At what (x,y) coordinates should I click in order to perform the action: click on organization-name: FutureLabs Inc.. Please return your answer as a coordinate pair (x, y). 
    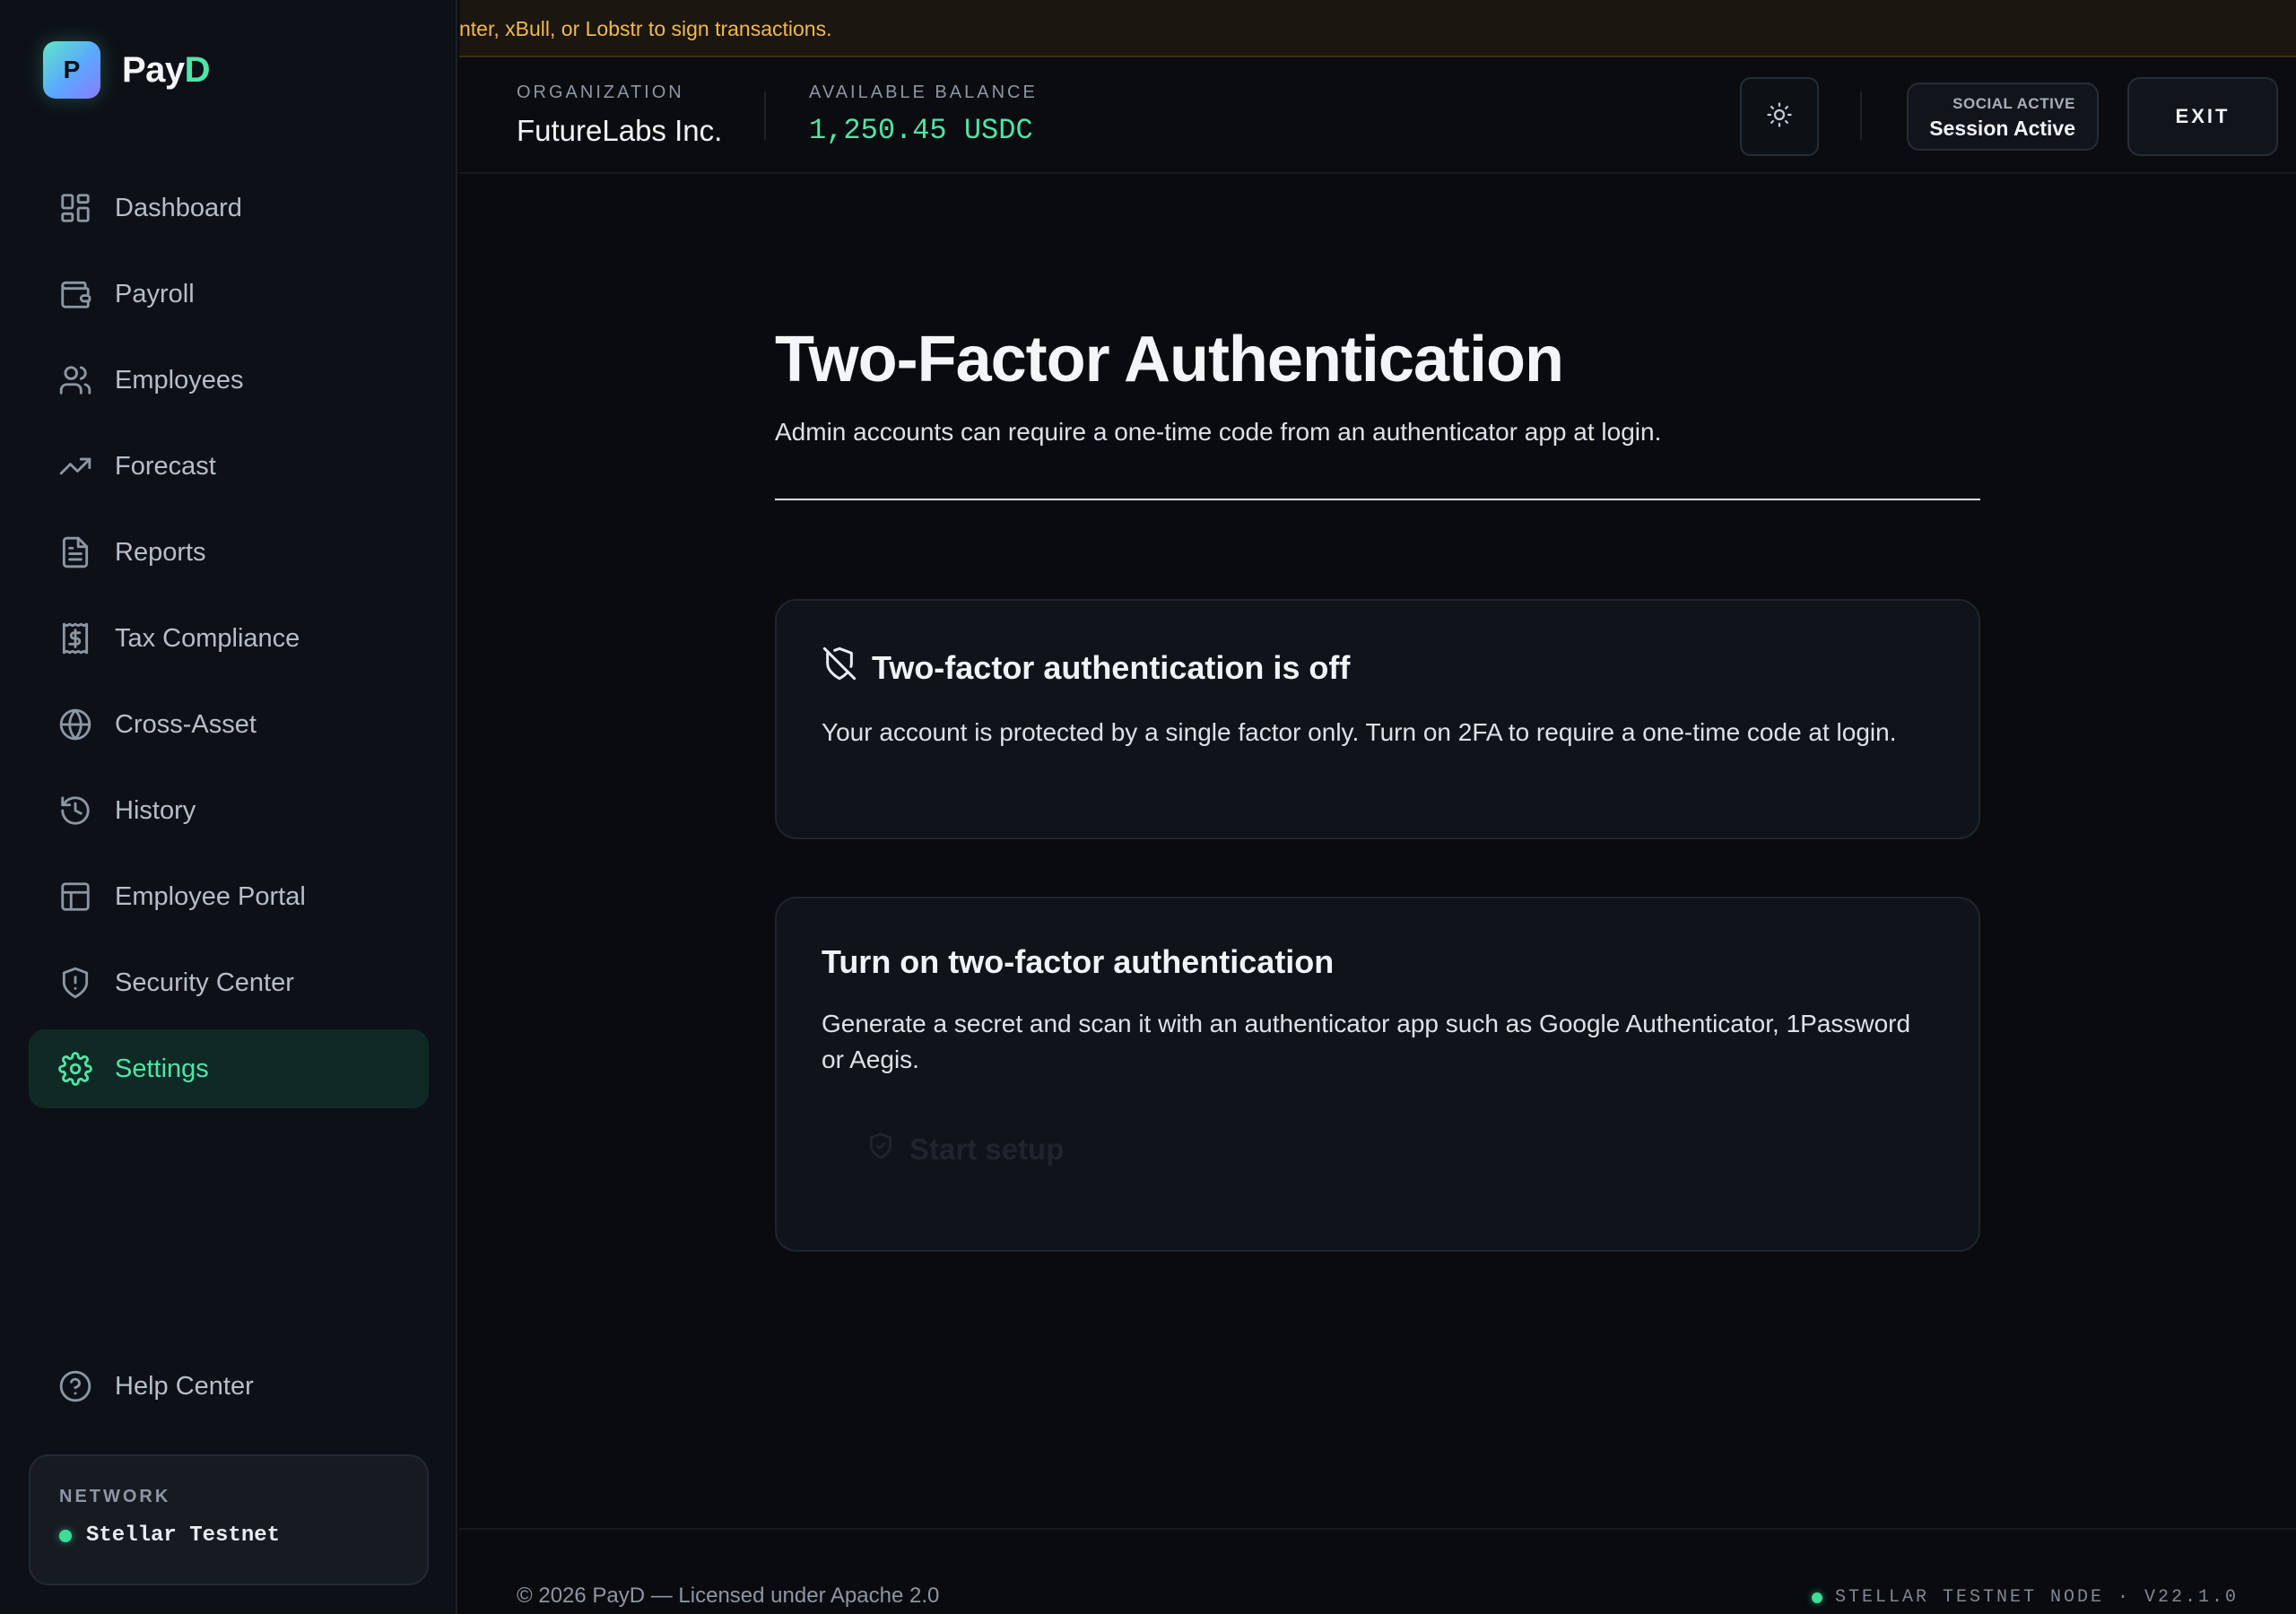
    Looking at the image, I should click on (620, 130).